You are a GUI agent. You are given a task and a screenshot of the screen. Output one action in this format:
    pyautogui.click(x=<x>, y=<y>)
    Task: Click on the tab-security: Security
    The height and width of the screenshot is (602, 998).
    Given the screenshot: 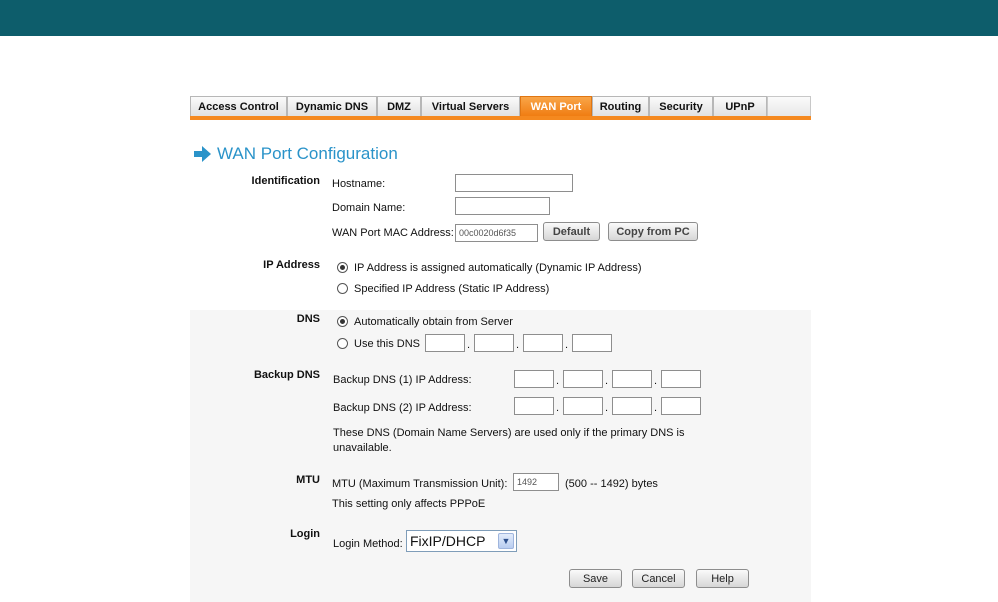 What is the action you would take?
    pyautogui.click(x=681, y=106)
    